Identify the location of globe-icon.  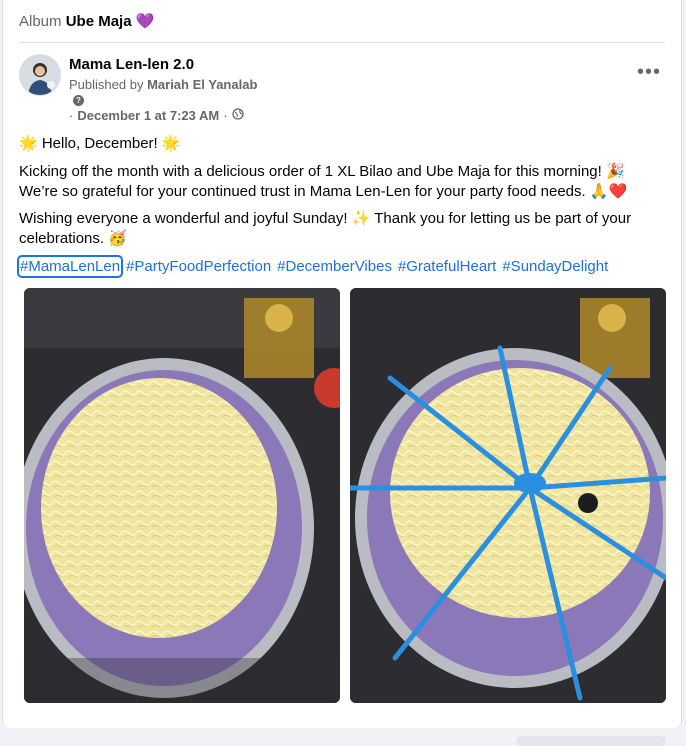
(237, 115).